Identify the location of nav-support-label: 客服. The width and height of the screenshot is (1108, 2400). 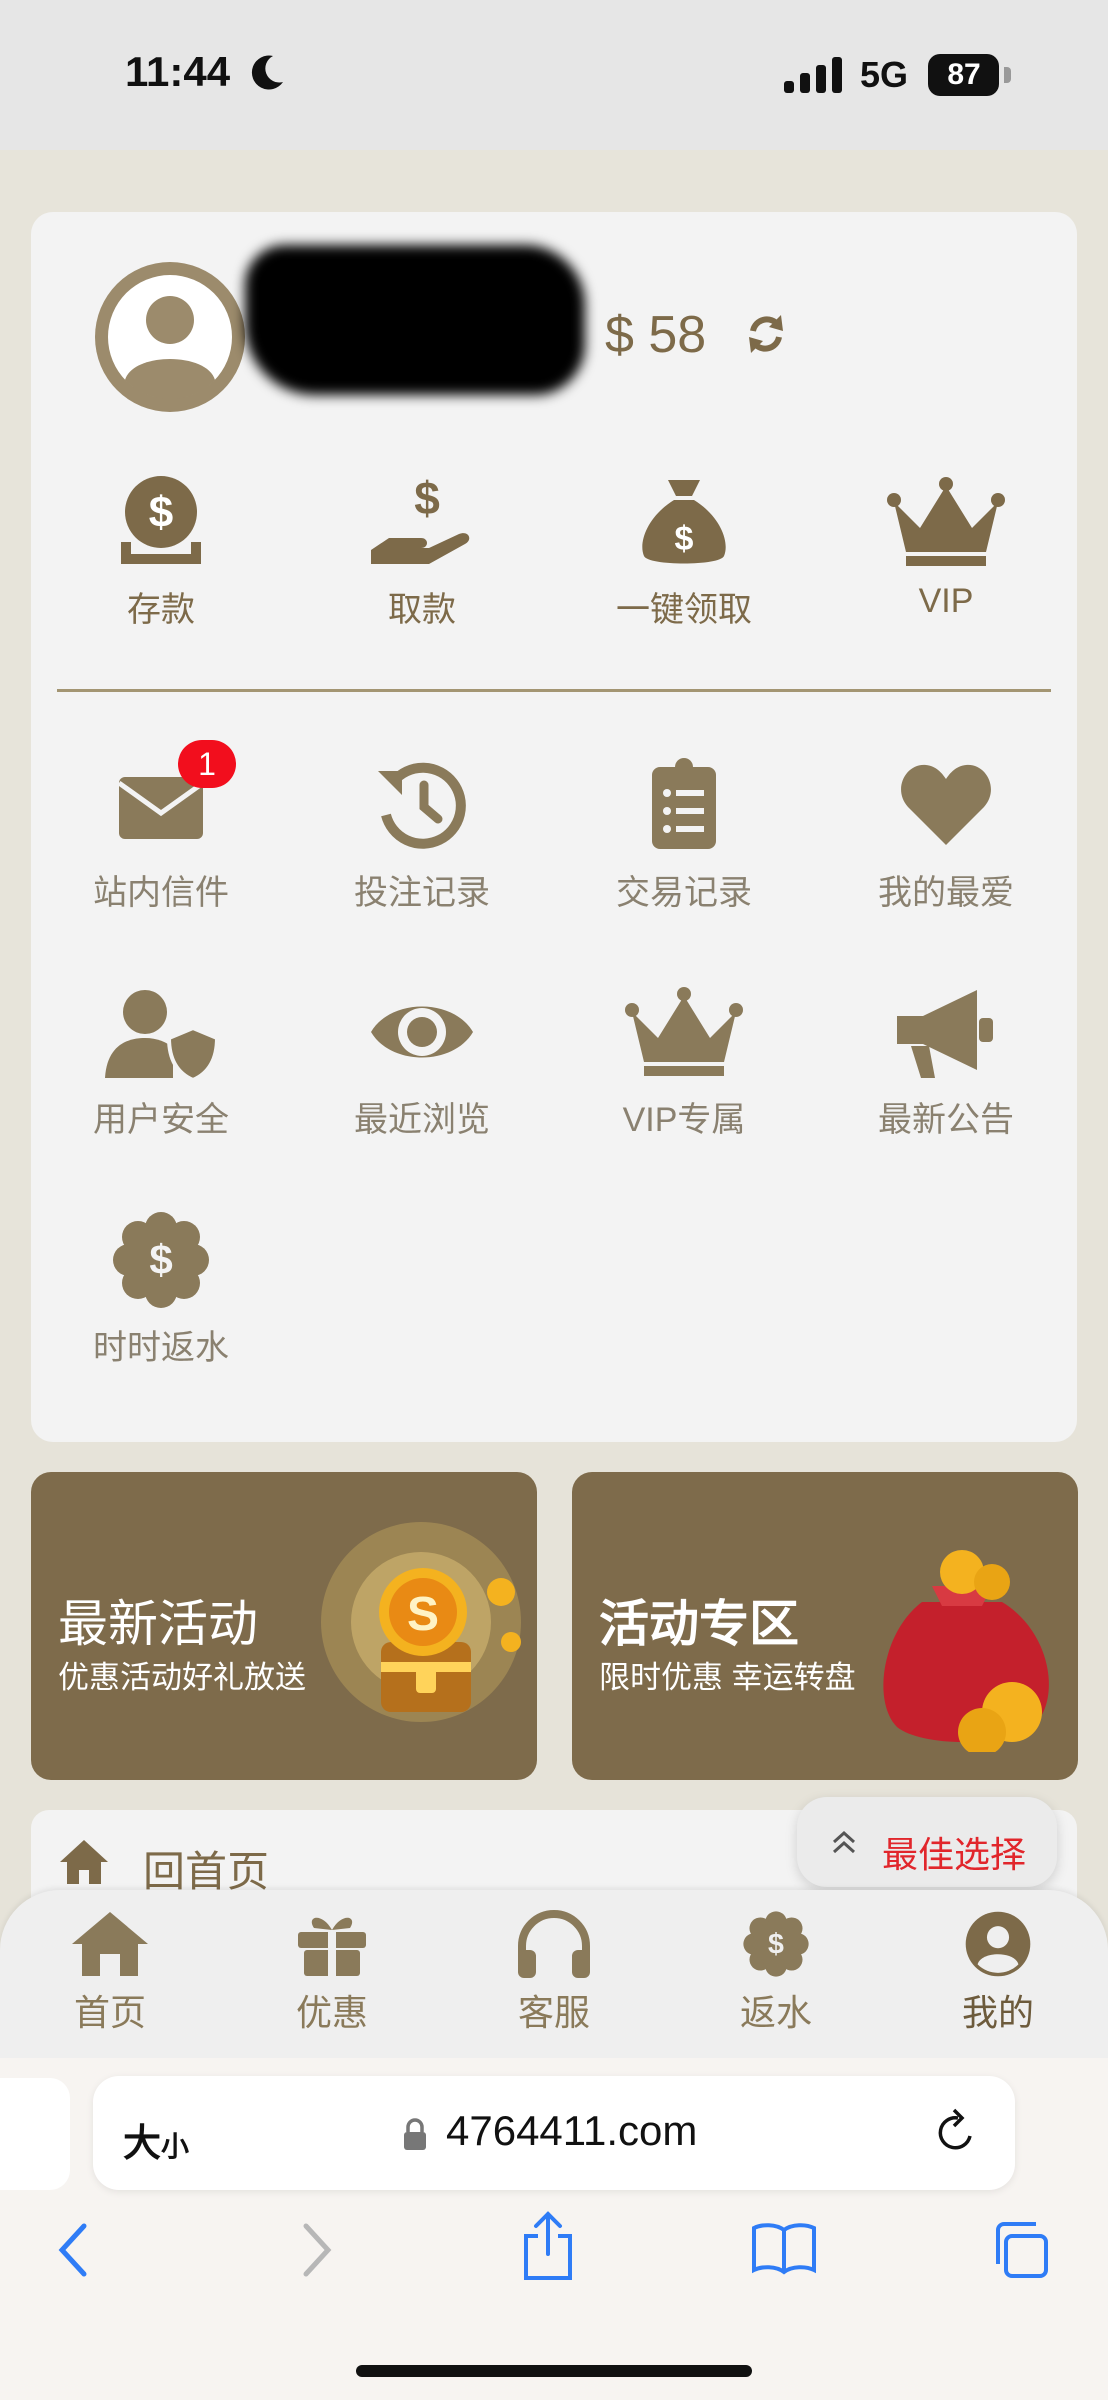
(553, 2012).